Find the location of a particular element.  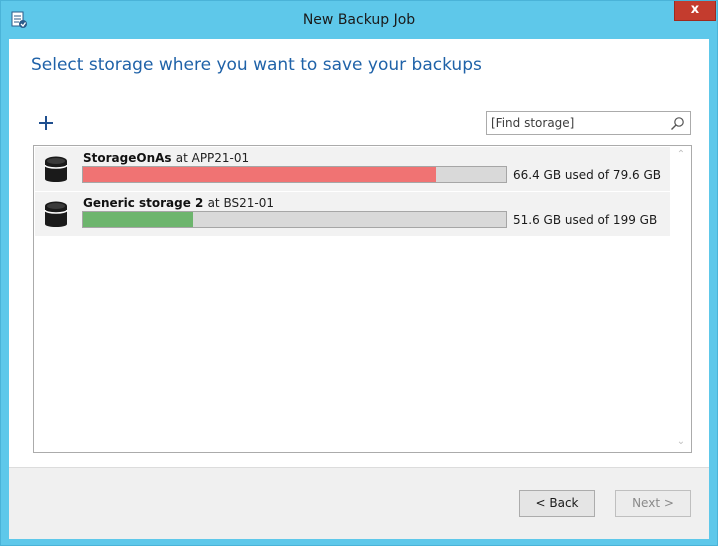

footer: < Back Next > is located at coordinates (359, 503).